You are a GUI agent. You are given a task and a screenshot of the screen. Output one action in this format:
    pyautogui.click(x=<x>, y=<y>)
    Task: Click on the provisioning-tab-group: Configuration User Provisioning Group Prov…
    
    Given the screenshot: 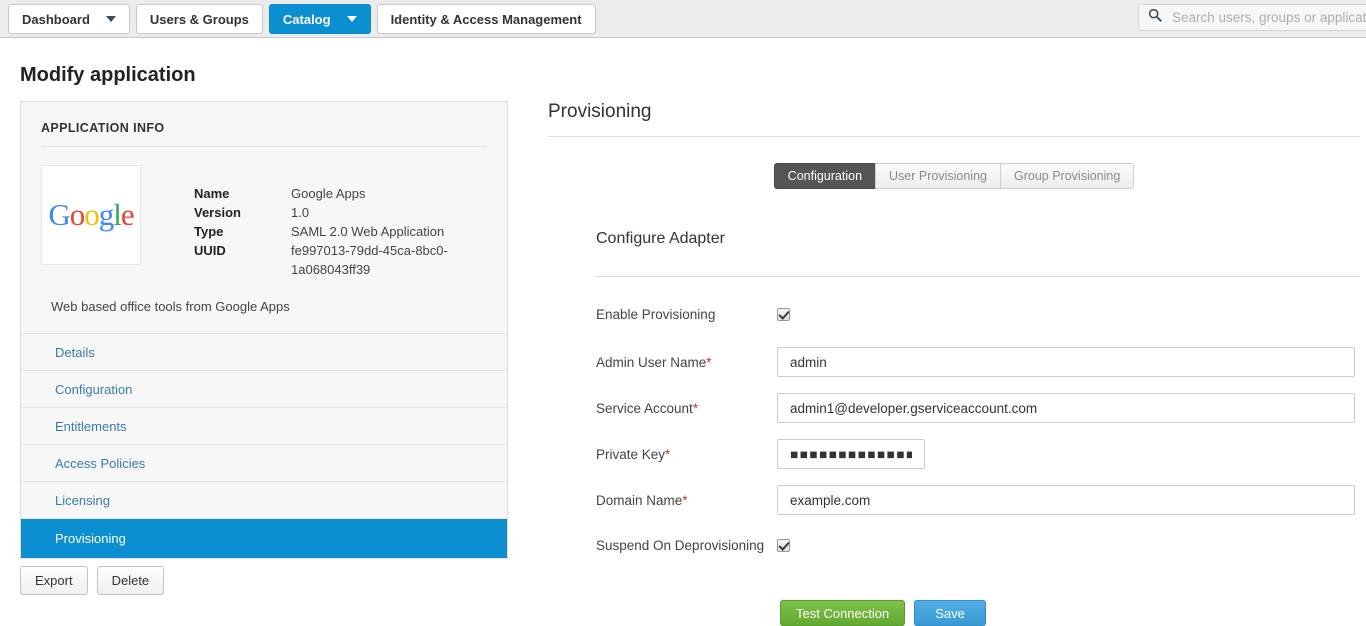 What is the action you would take?
    pyautogui.click(x=954, y=176)
    